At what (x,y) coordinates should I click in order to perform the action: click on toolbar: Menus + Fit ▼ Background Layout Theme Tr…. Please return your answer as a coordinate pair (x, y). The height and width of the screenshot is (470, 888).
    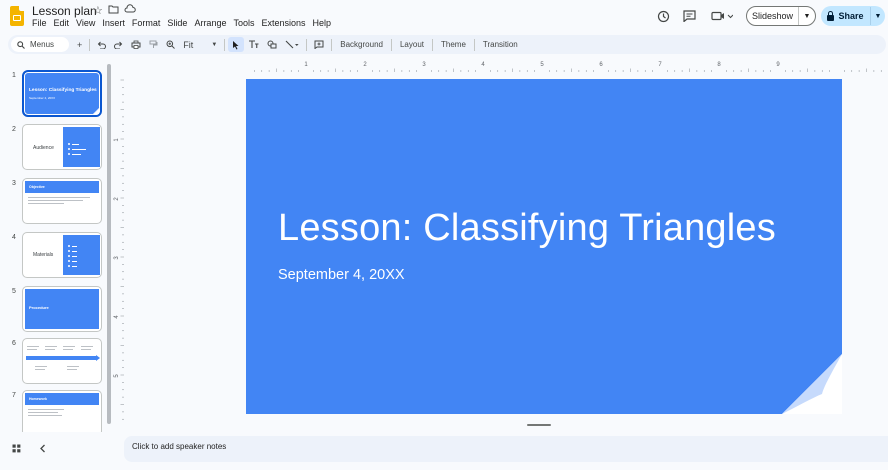
    Looking at the image, I should click on (447, 44).